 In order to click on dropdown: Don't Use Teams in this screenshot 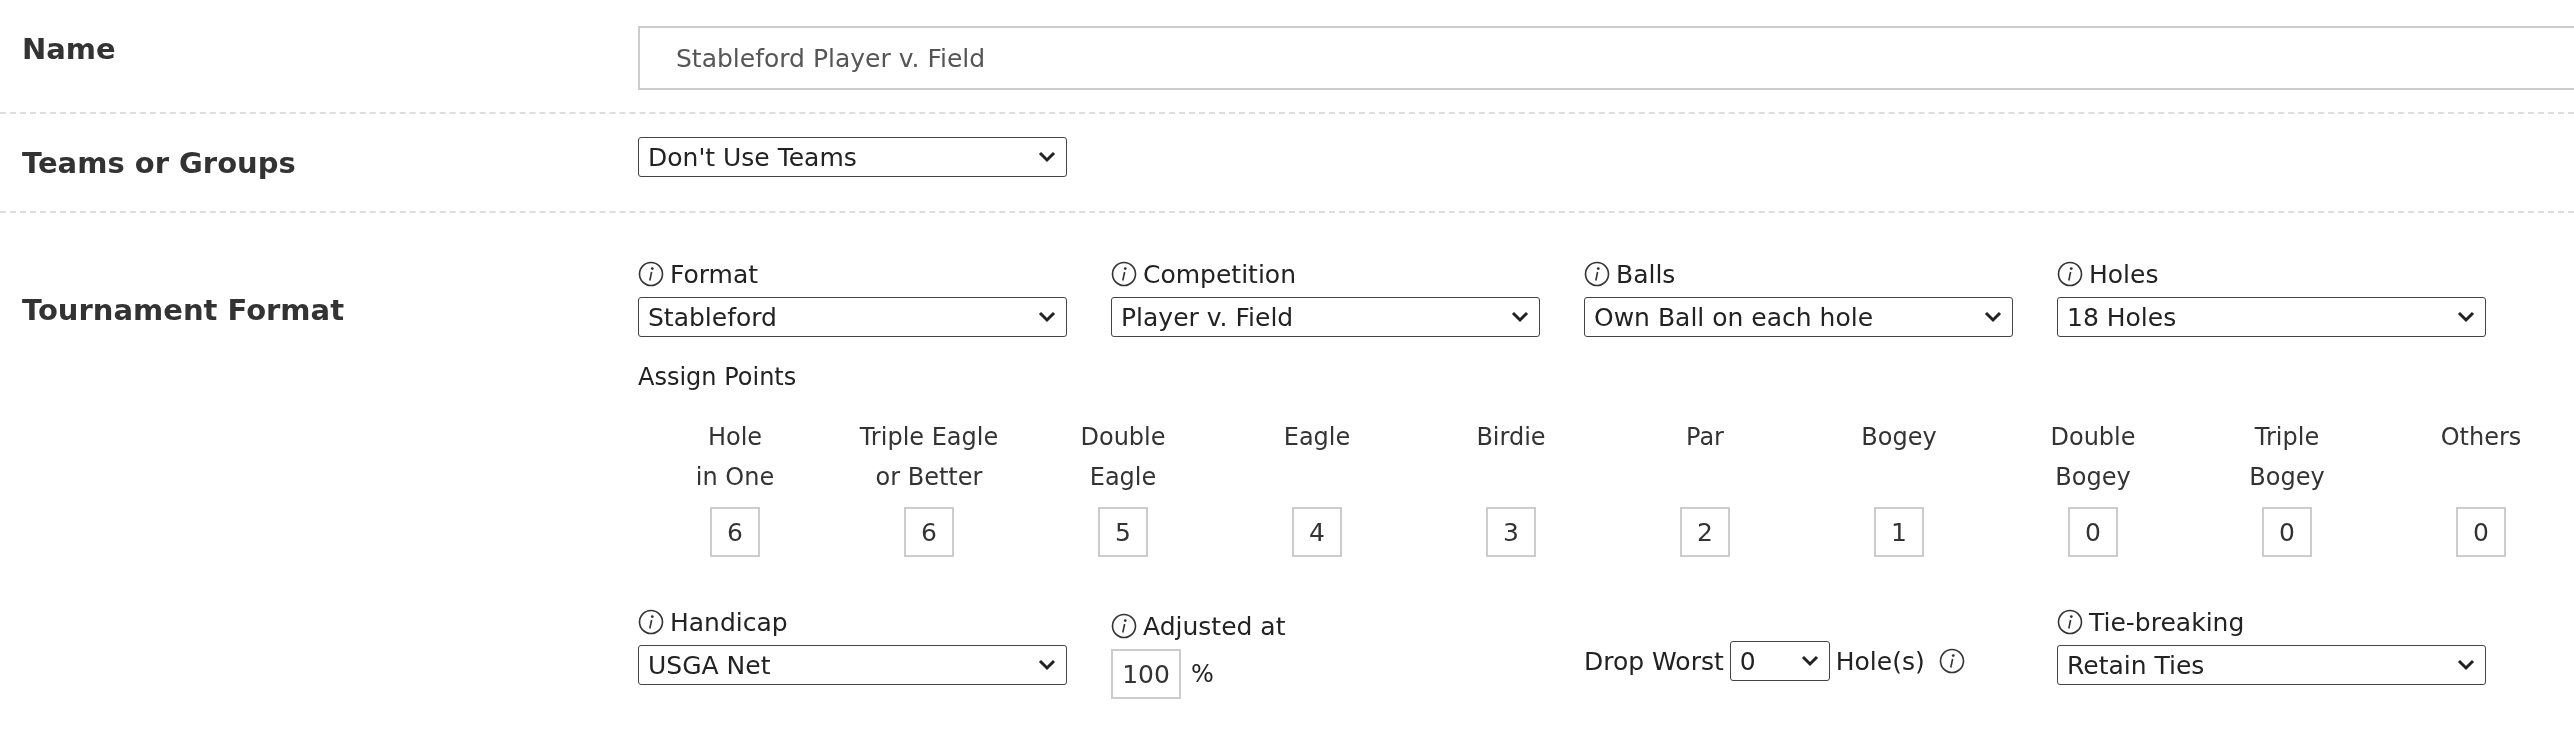, I will do `click(852, 157)`.